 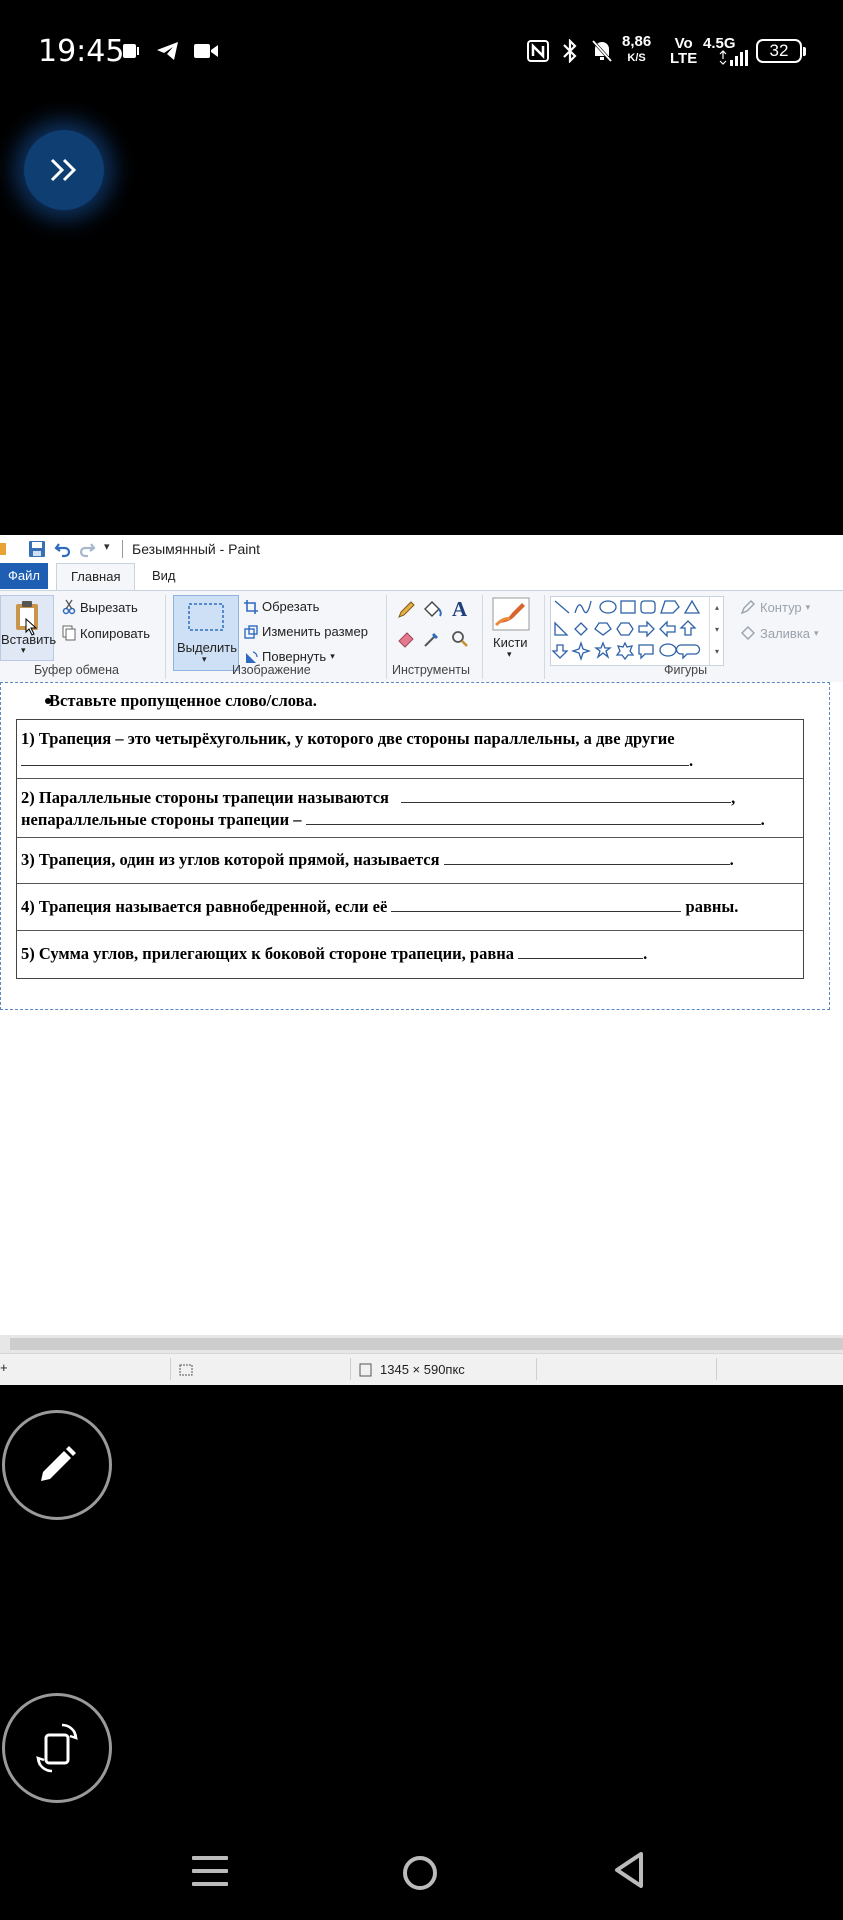 I want to click on cut-button: Вырезать, so click(x=100, y=607).